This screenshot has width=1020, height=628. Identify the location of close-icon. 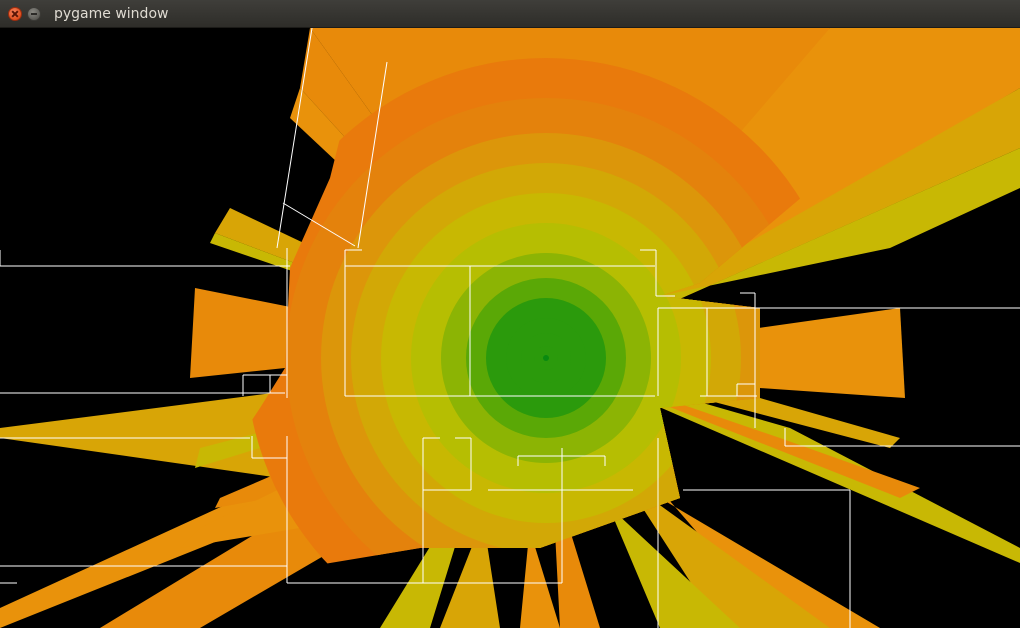
(15, 14).